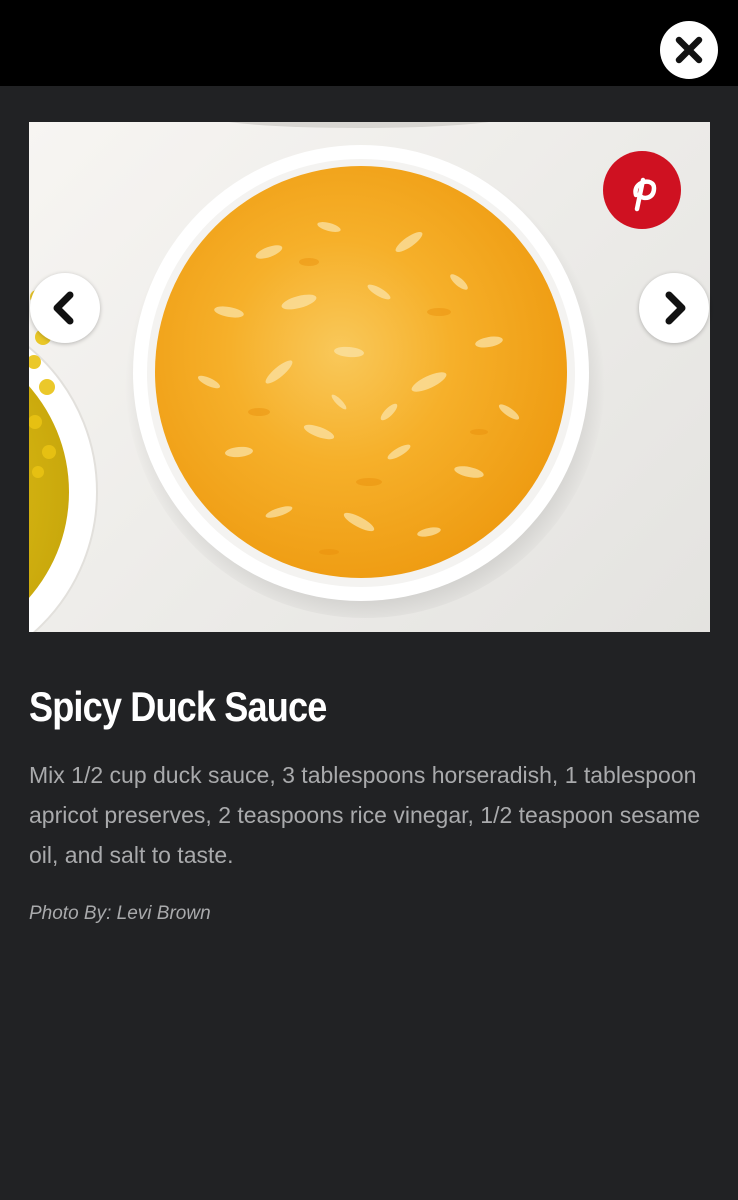  I want to click on close-icon, so click(689, 50).